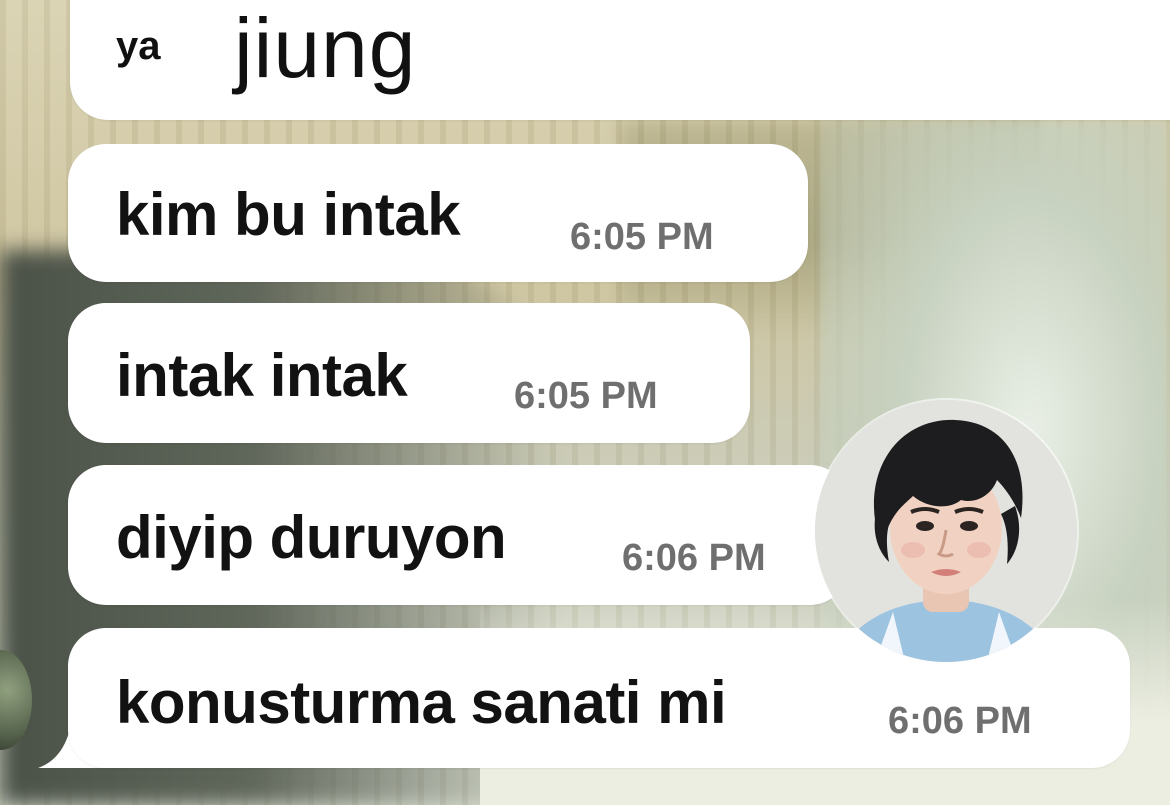 The image size is (1170, 805). Describe the element at coordinates (138, 46) in the screenshot. I see `message-prefix: ya` at that location.